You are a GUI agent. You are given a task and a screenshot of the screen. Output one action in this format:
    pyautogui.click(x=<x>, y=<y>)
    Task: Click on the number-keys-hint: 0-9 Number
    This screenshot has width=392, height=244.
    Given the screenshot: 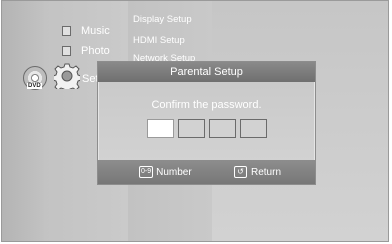 What is the action you would take?
    pyautogui.click(x=165, y=172)
    